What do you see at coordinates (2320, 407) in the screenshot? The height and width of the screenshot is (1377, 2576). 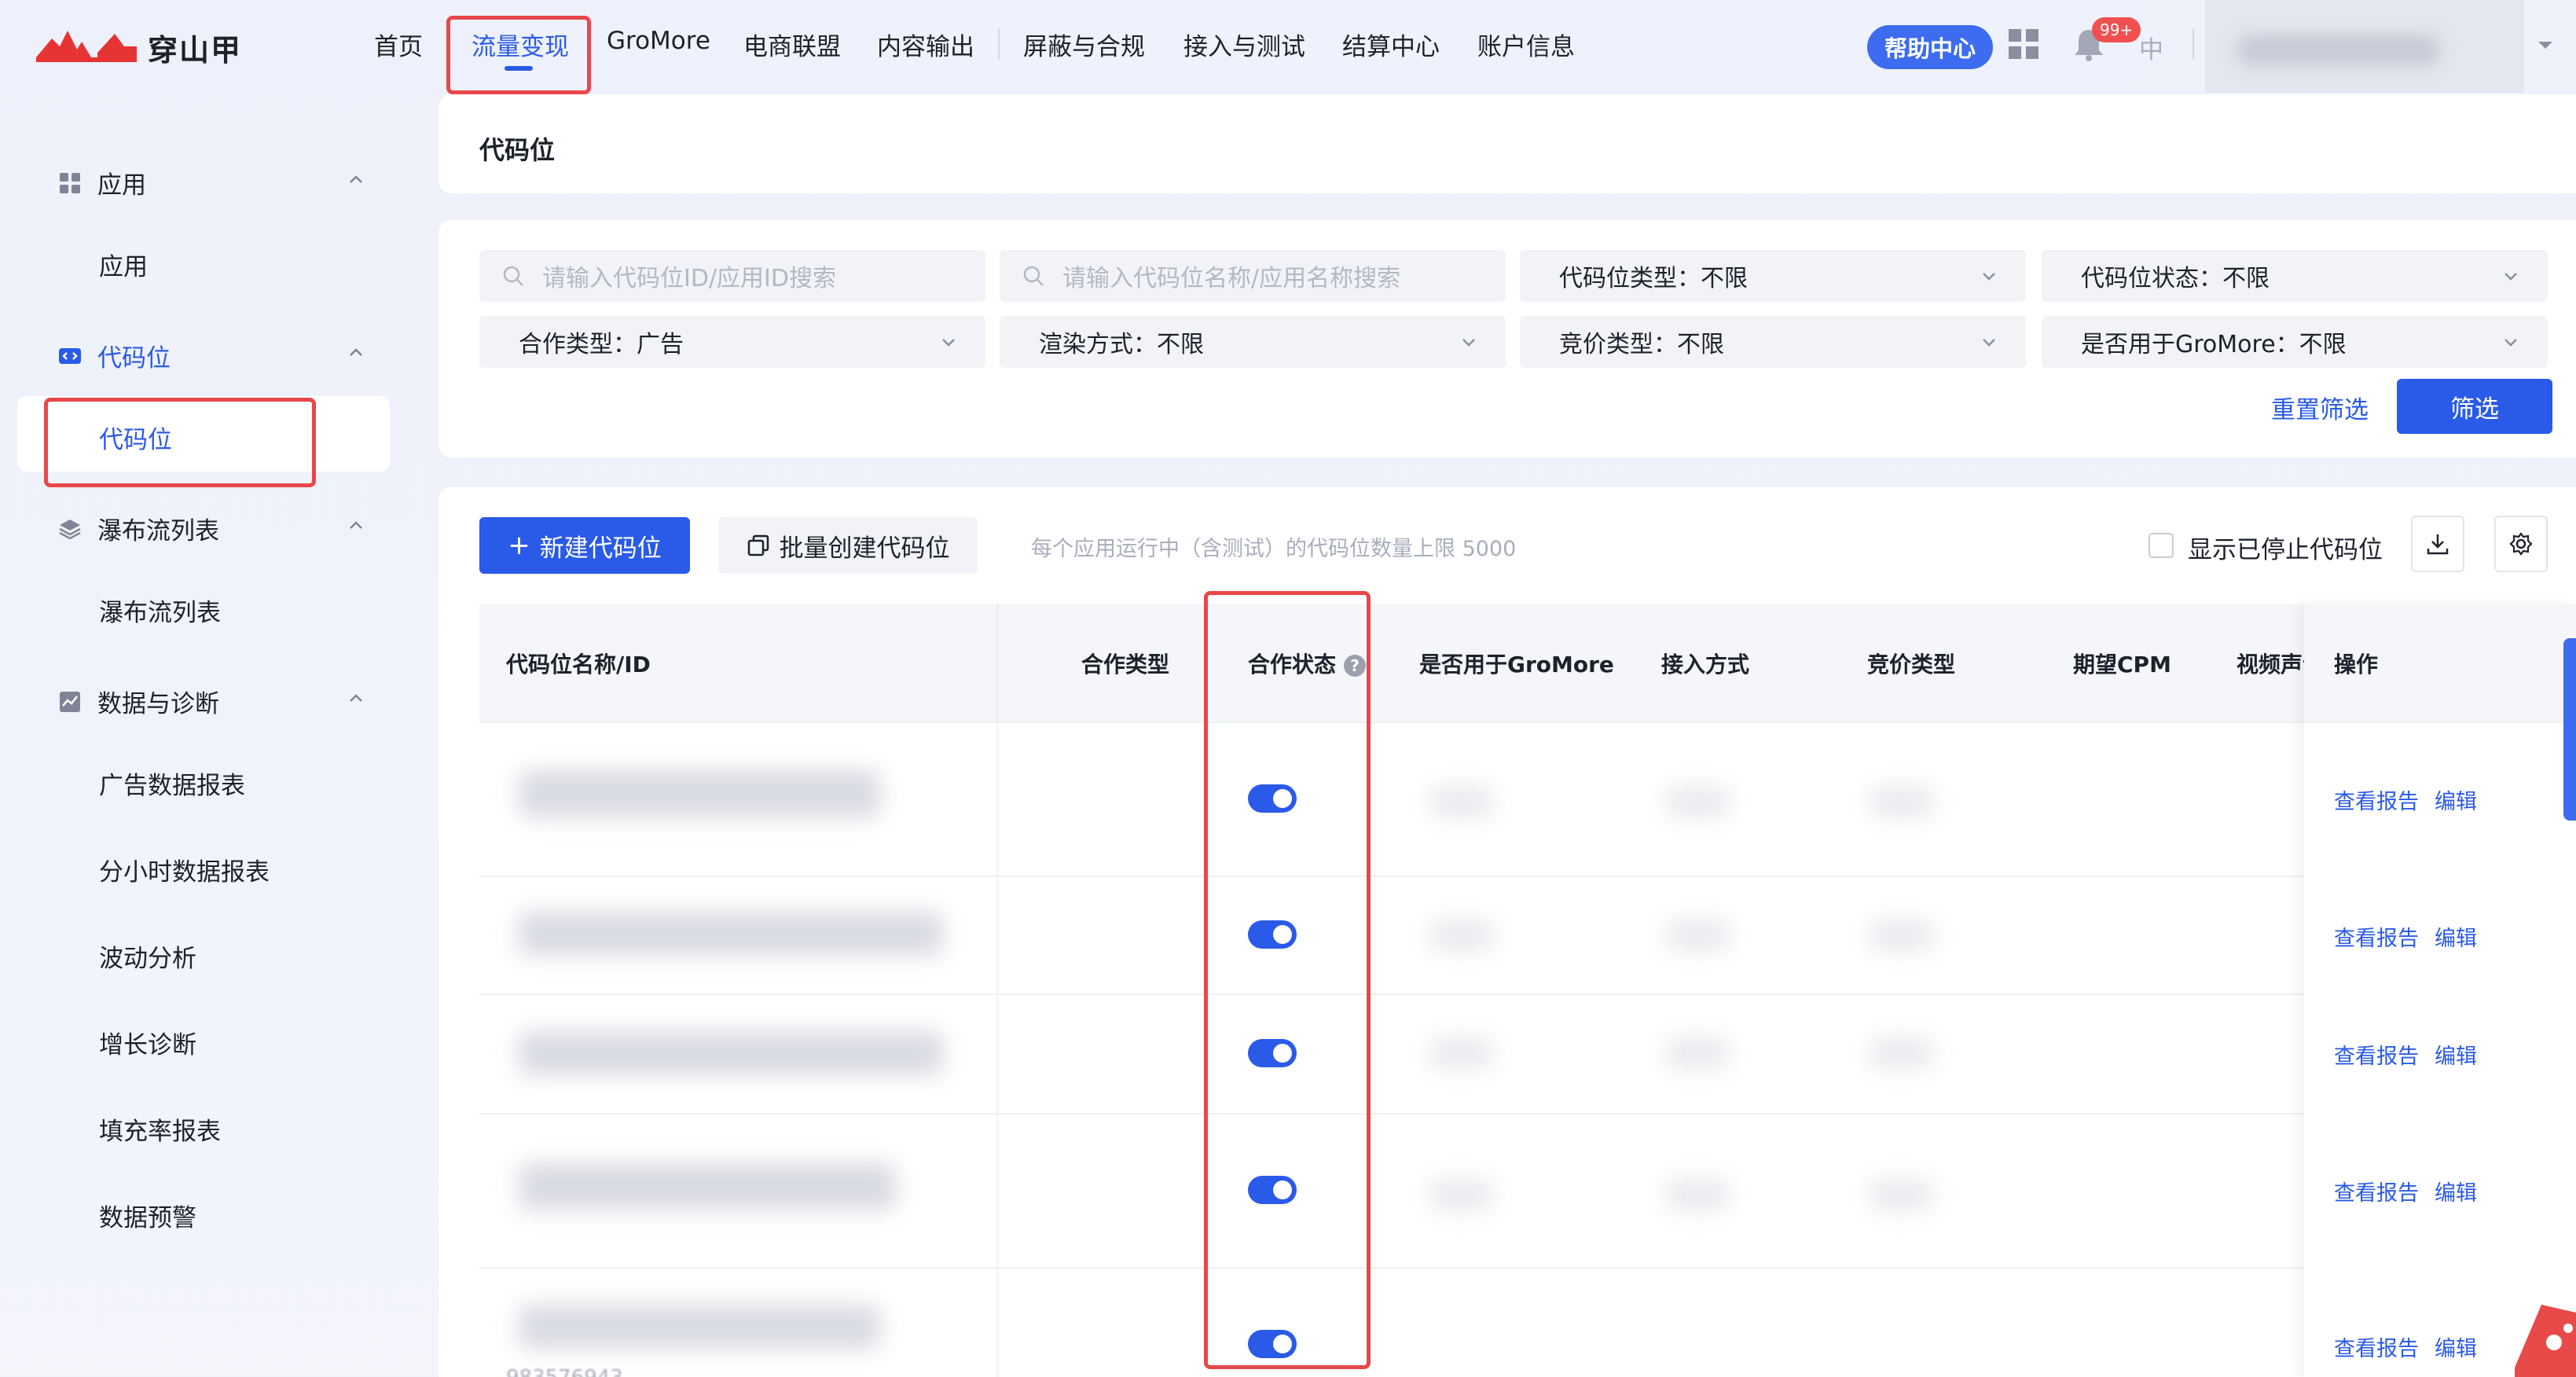 I see `reset-filters-link: 重置筛选` at bounding box center [2320, 407].